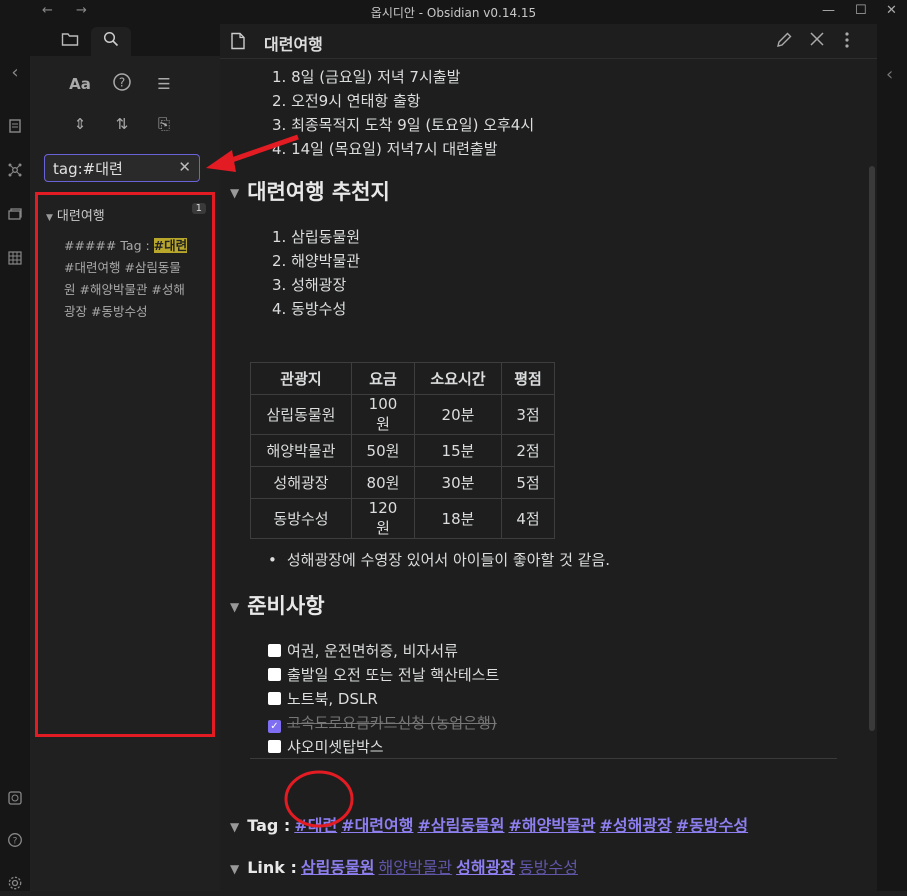  Describe the element at coordinates (301, 482) in the screenshot. I see `table-cell: 성해광장` at that location.